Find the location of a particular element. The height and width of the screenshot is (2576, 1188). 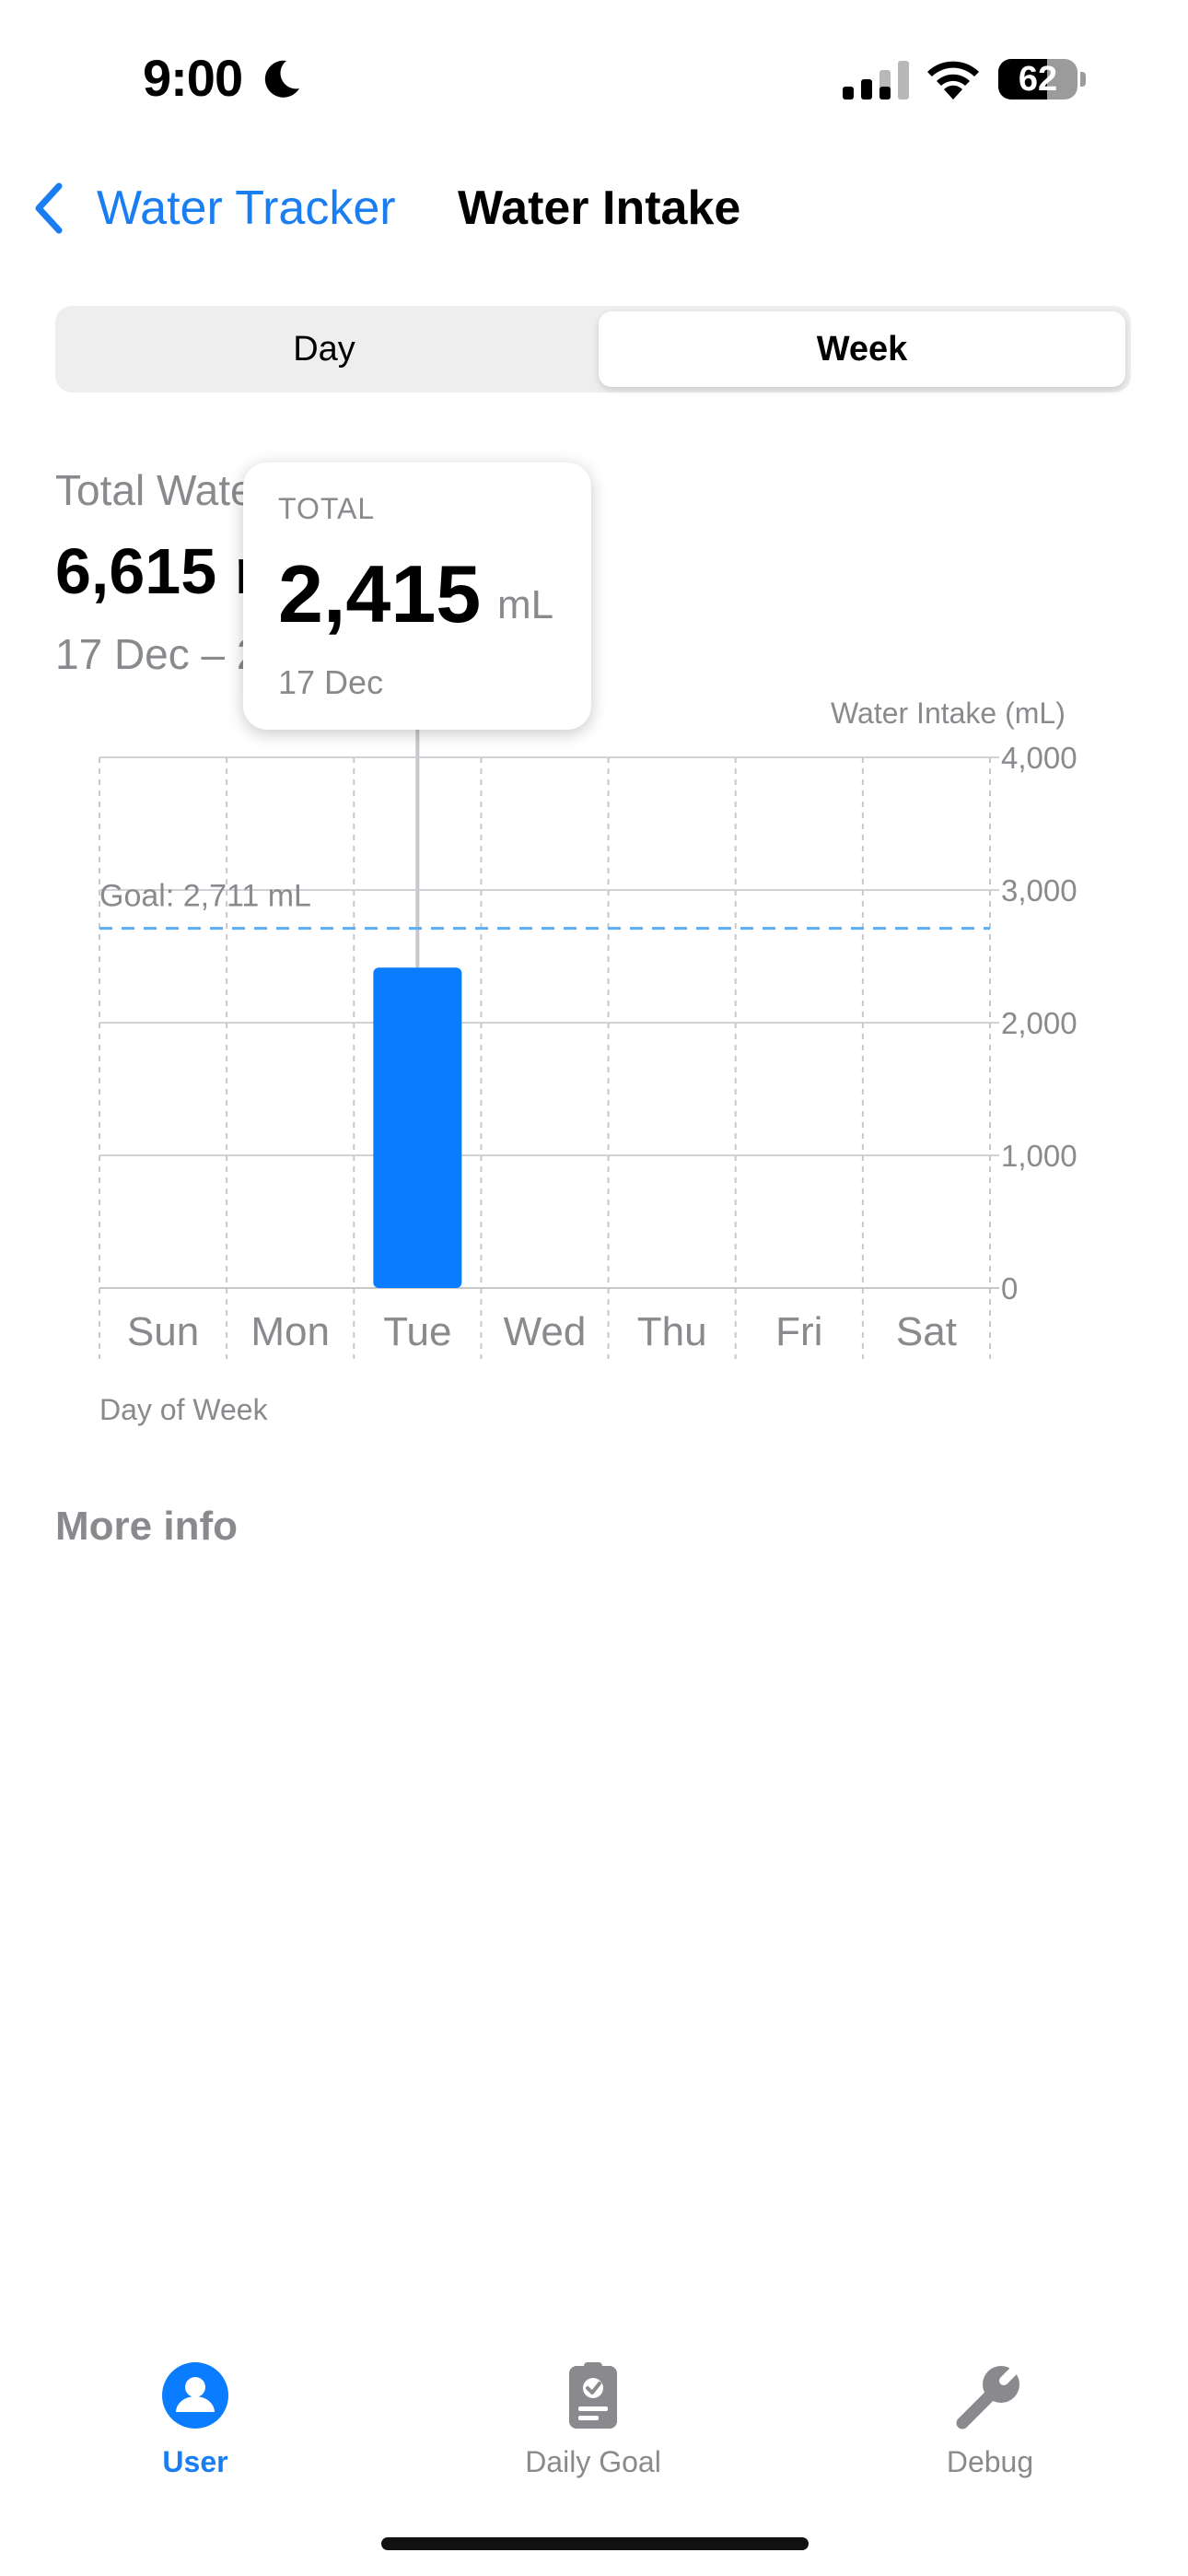

x-tick-label: Sun is located at coordinates (163, 1331).